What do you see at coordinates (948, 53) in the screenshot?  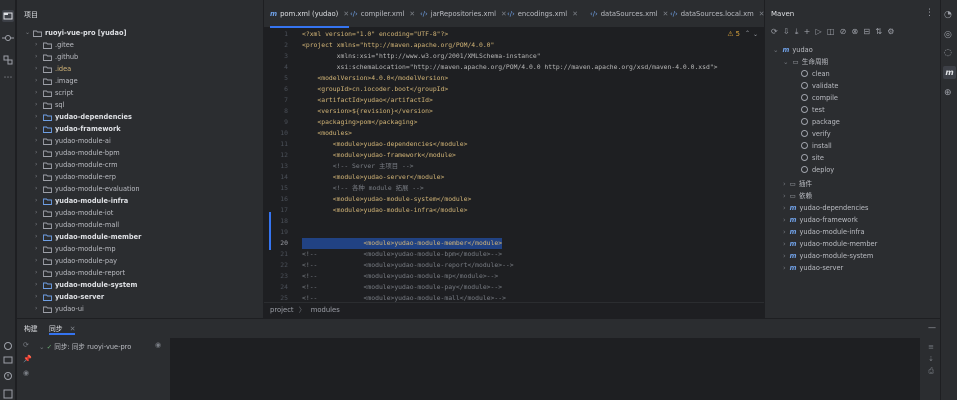 I see `database-icon: ◌` at bounding box center [948, 53].